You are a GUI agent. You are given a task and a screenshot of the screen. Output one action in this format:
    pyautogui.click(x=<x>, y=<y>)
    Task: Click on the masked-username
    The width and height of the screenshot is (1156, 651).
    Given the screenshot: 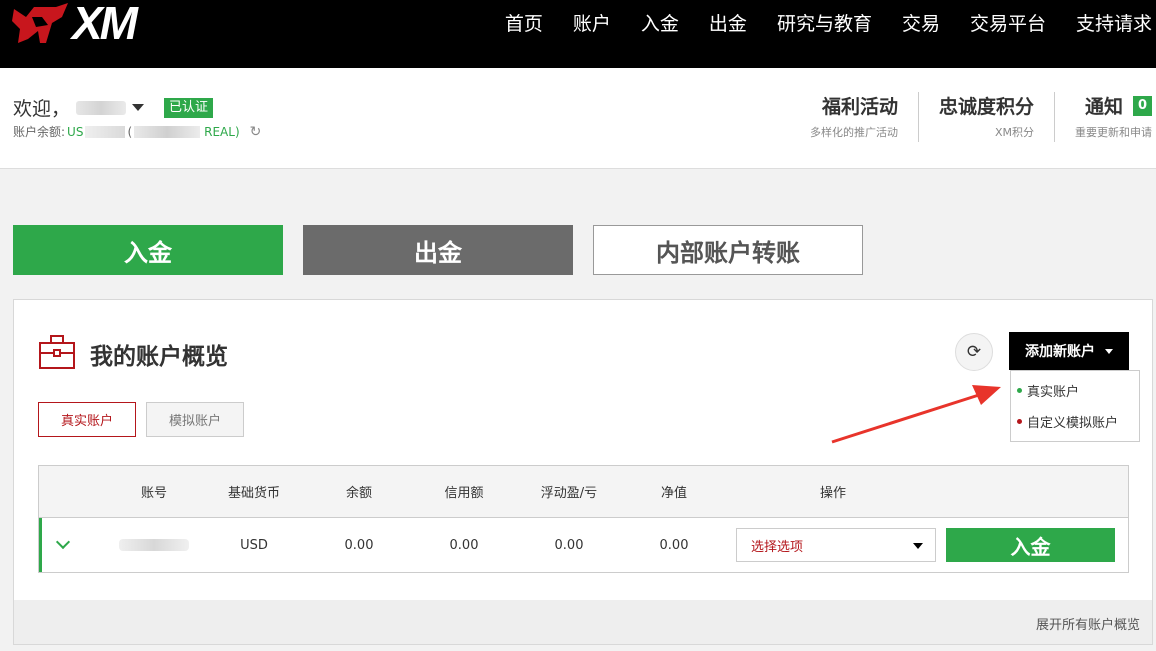 What is the action you would take?
    pyautogui.click(x=101, y=107)
    